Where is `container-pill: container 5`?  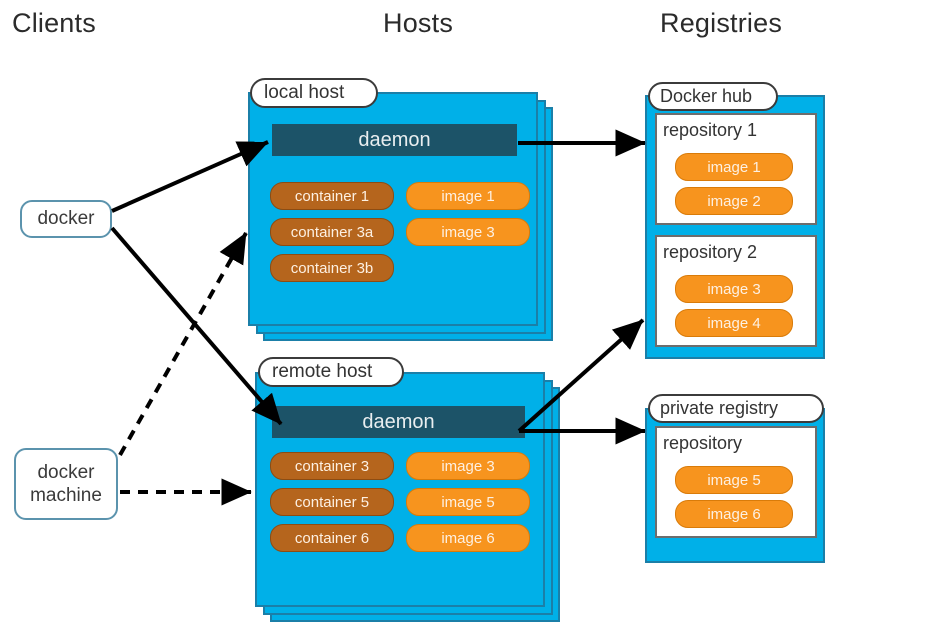 container-pill: container 5 is located at coordinates (332, 502).